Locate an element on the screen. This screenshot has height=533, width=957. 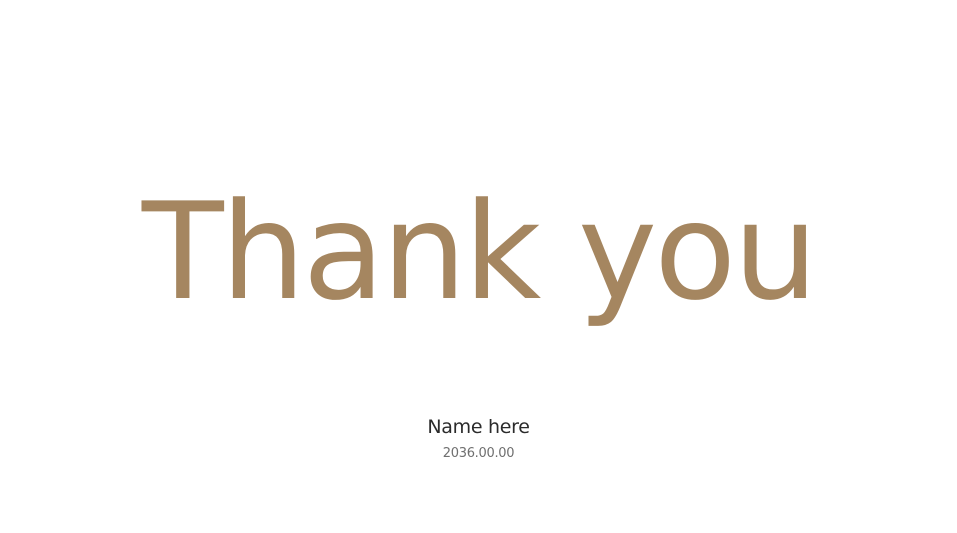
presentation-date: 2036.00.00 is located at coordinates (478, 453).